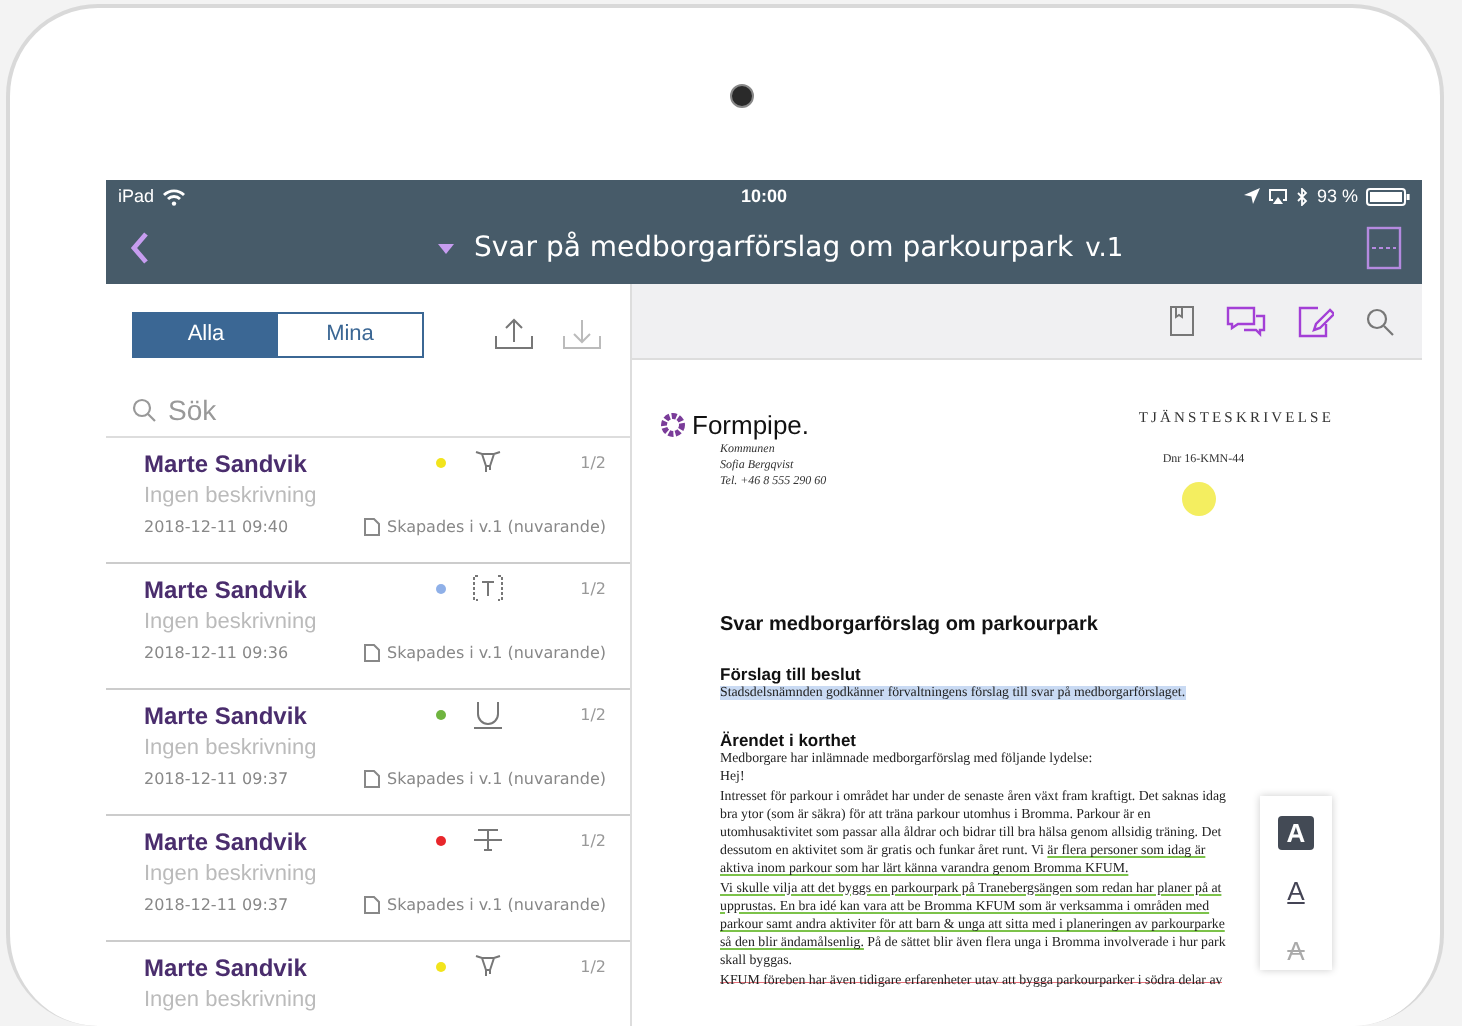 The image size is (1462, 1026). I want to click on page-view-button, so click(1384, 248).